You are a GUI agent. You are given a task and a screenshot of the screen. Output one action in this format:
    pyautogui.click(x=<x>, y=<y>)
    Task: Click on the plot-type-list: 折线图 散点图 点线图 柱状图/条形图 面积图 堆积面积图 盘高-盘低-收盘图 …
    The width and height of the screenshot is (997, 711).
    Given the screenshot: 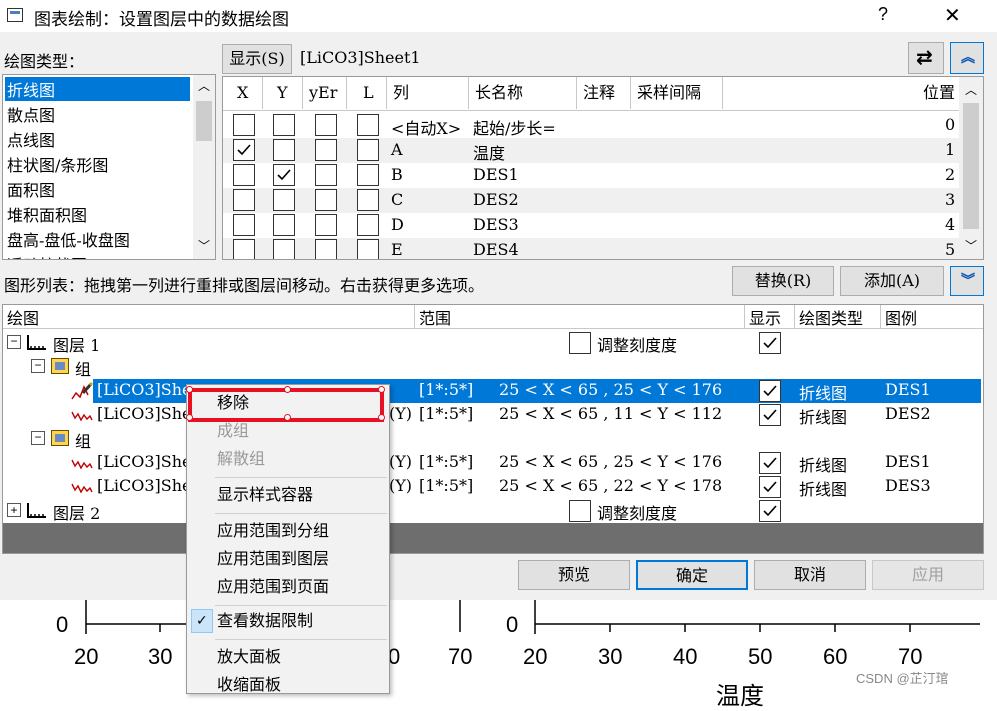 What is the action you would take?
    pyautogui.click(x=109, y=167)
    